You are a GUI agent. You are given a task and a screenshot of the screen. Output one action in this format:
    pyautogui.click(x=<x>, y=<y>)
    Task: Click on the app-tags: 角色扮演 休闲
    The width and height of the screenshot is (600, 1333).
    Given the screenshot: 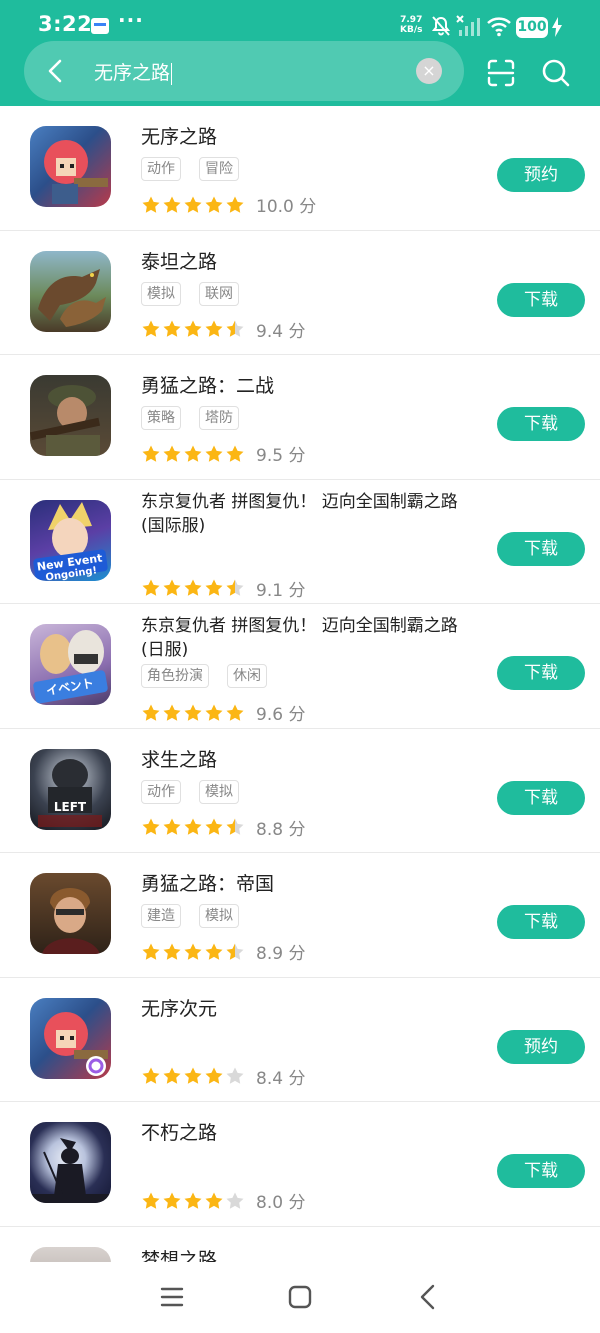 What is the action you would take?
    pyautogui.click(x=204, y=676)
    